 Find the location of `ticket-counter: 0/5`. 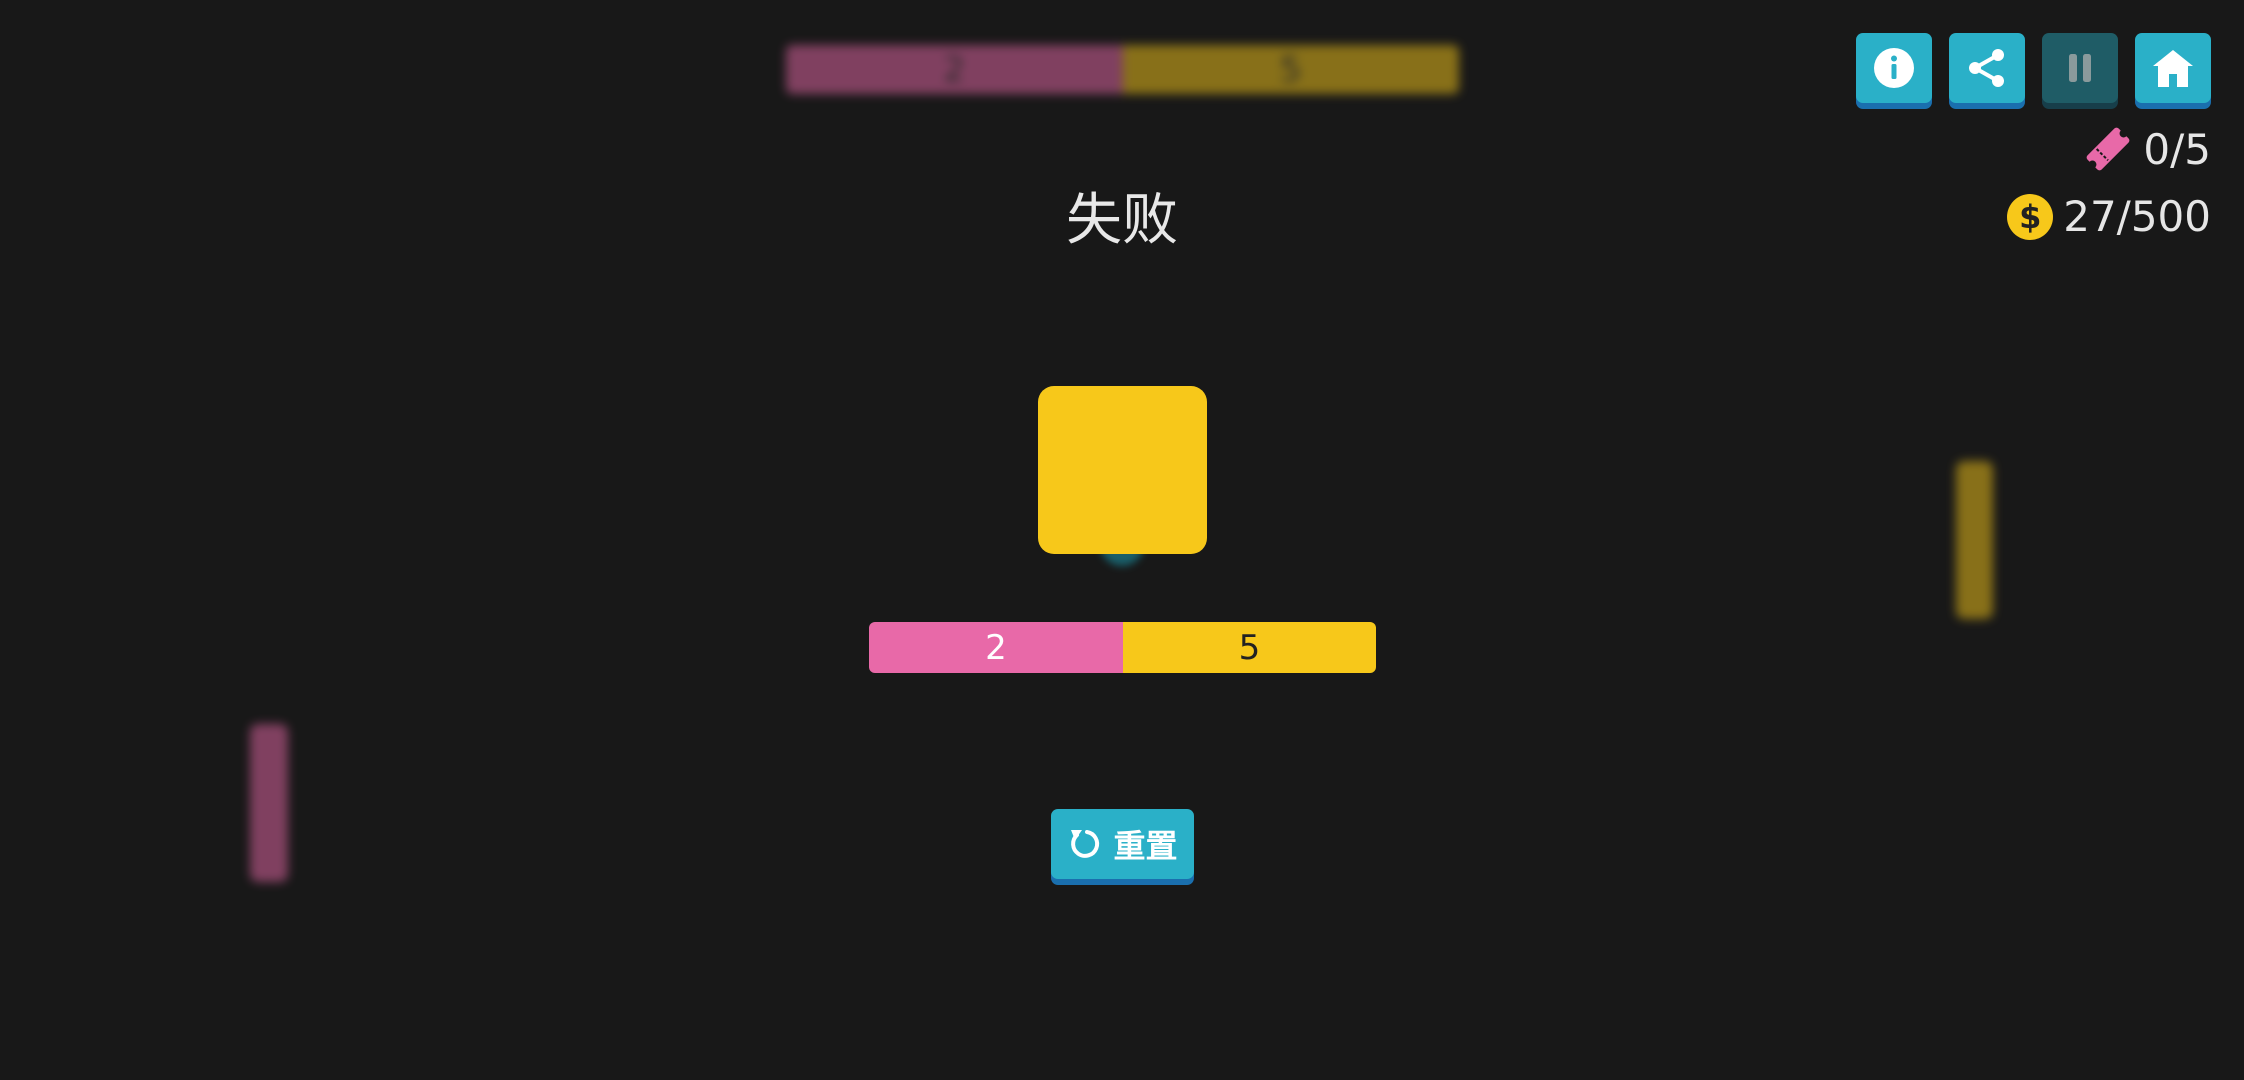

ticket-counter: 0/5 is located at coordinates (2147, 149).